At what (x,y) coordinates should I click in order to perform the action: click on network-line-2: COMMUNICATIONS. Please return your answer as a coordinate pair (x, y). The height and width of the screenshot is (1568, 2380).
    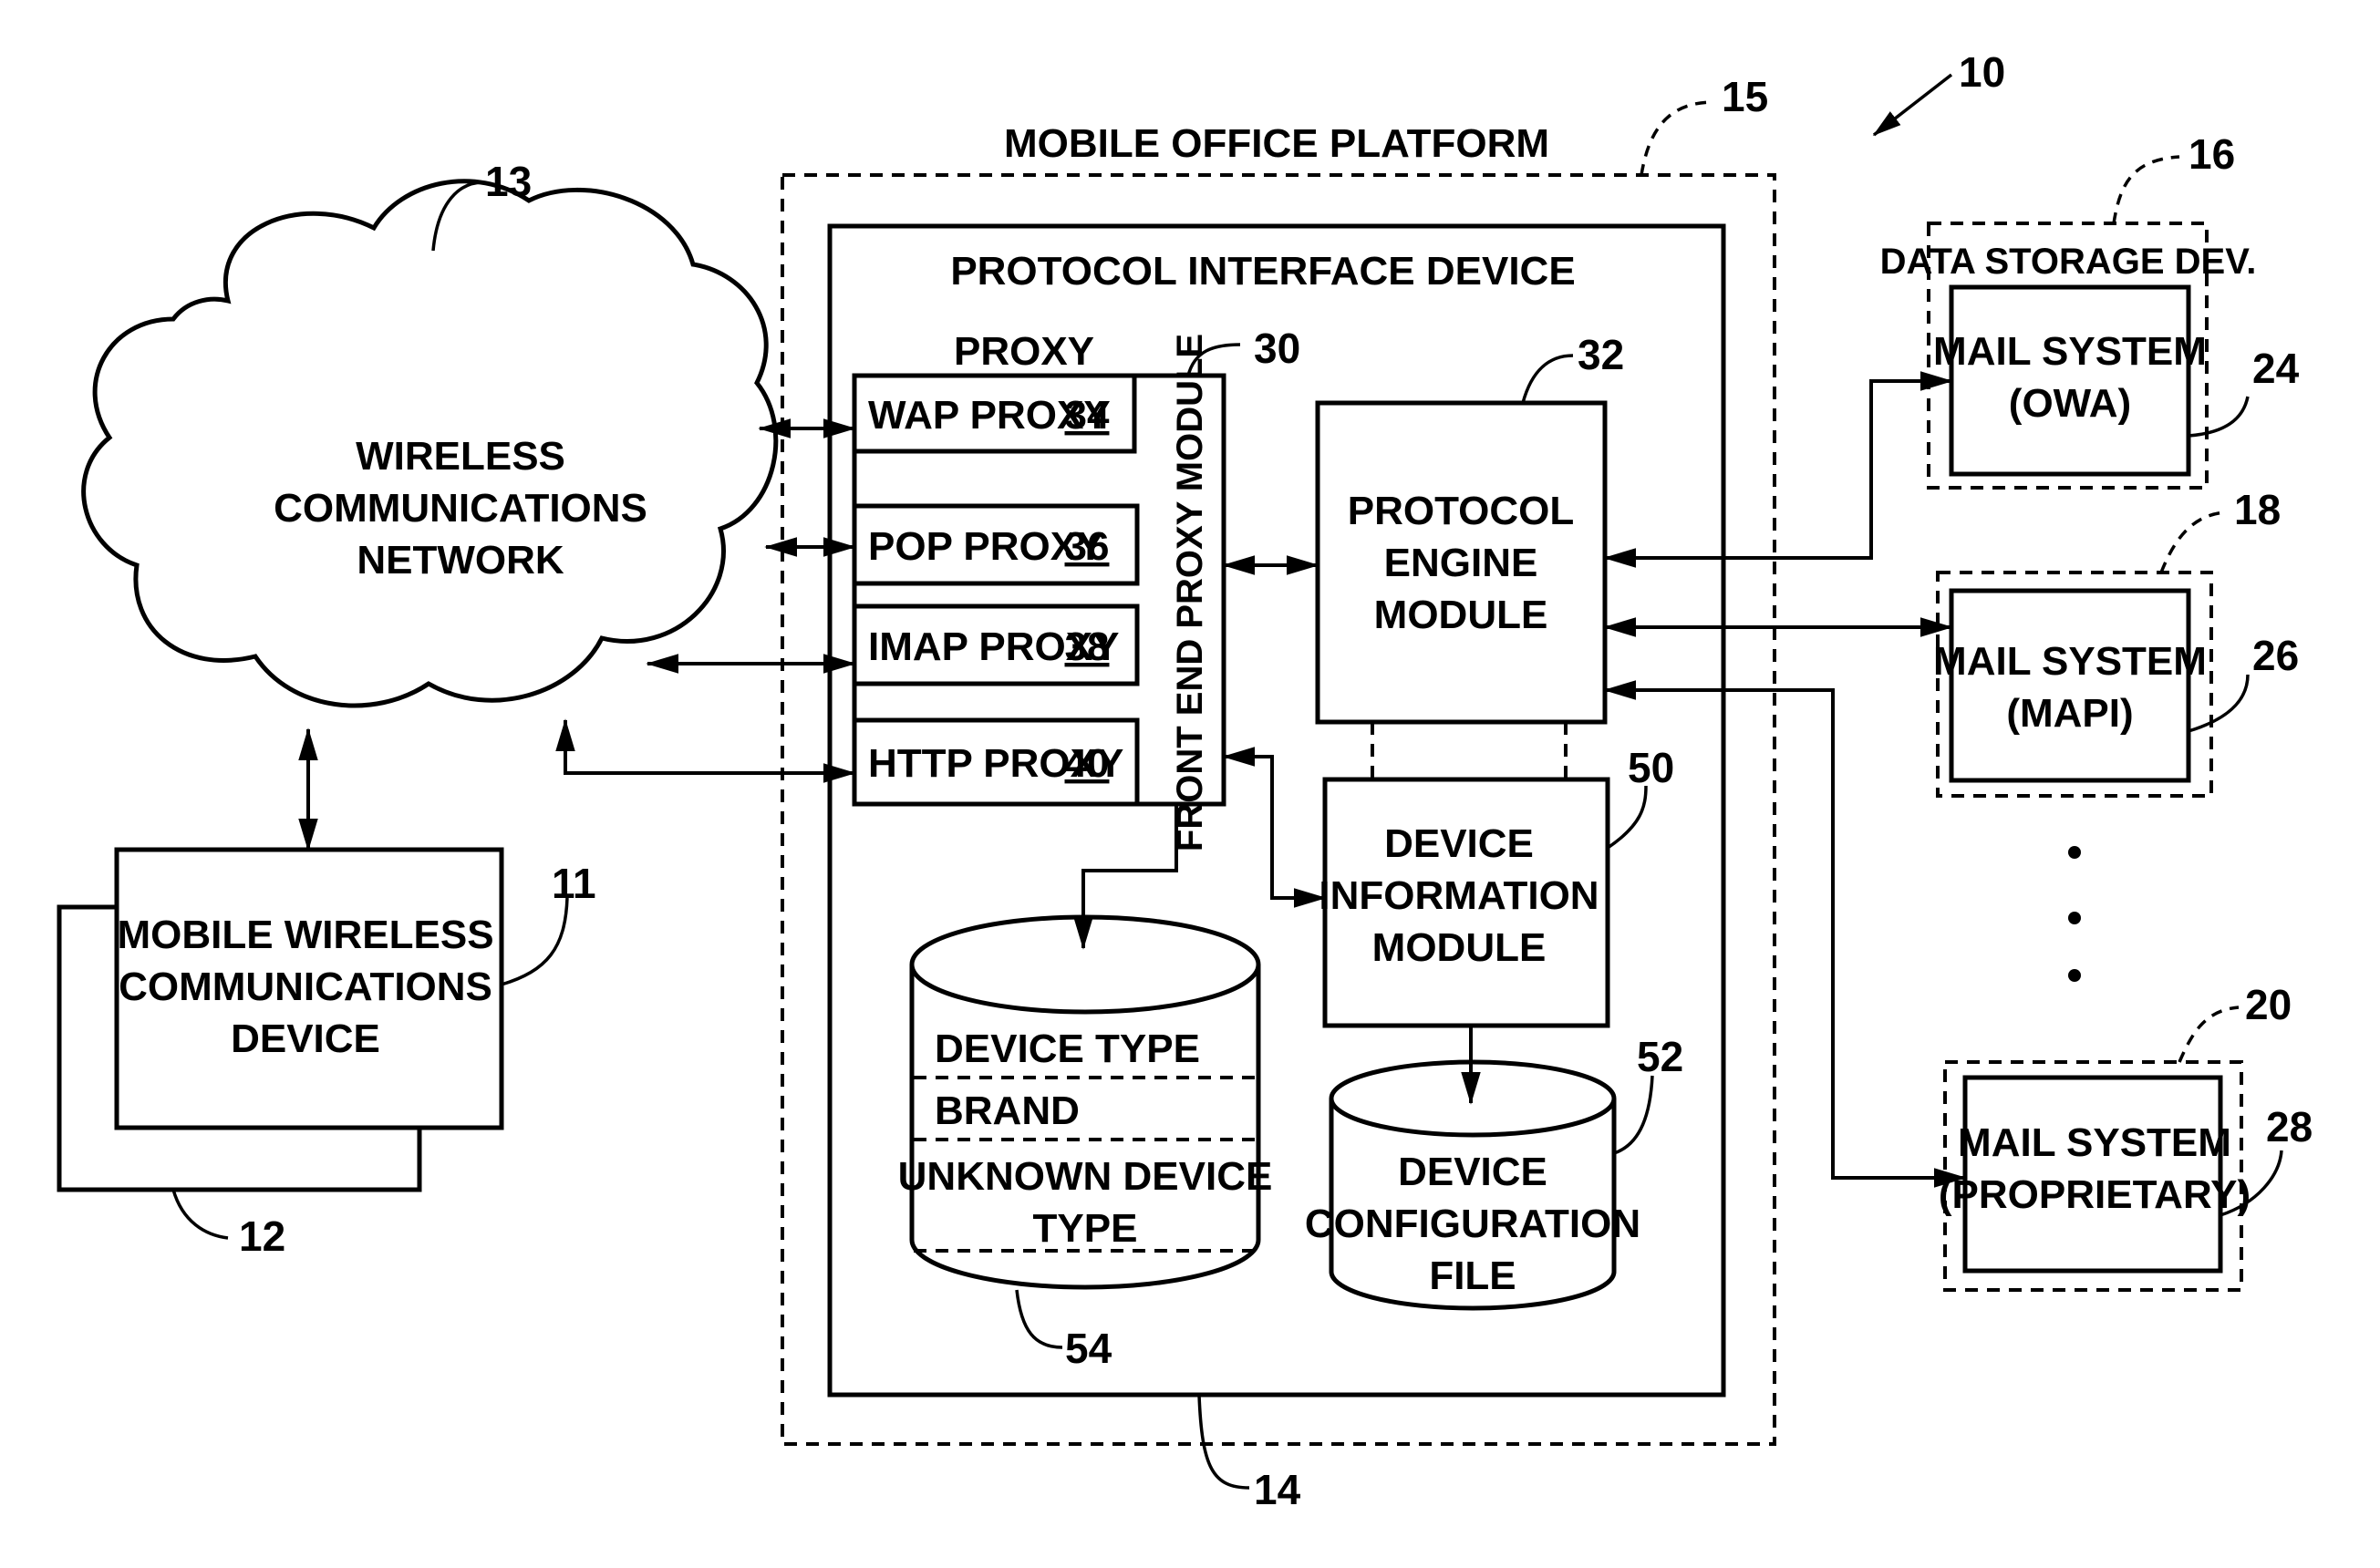
    Looking at the image, I should click on (461, 509).